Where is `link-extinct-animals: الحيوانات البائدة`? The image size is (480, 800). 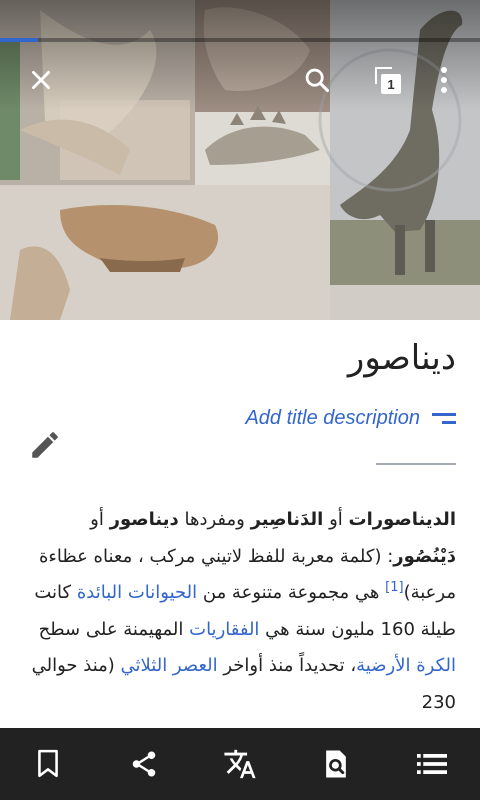
link-extinct-animals: الحيوانات البائدة is located at coordinates (137, 592).